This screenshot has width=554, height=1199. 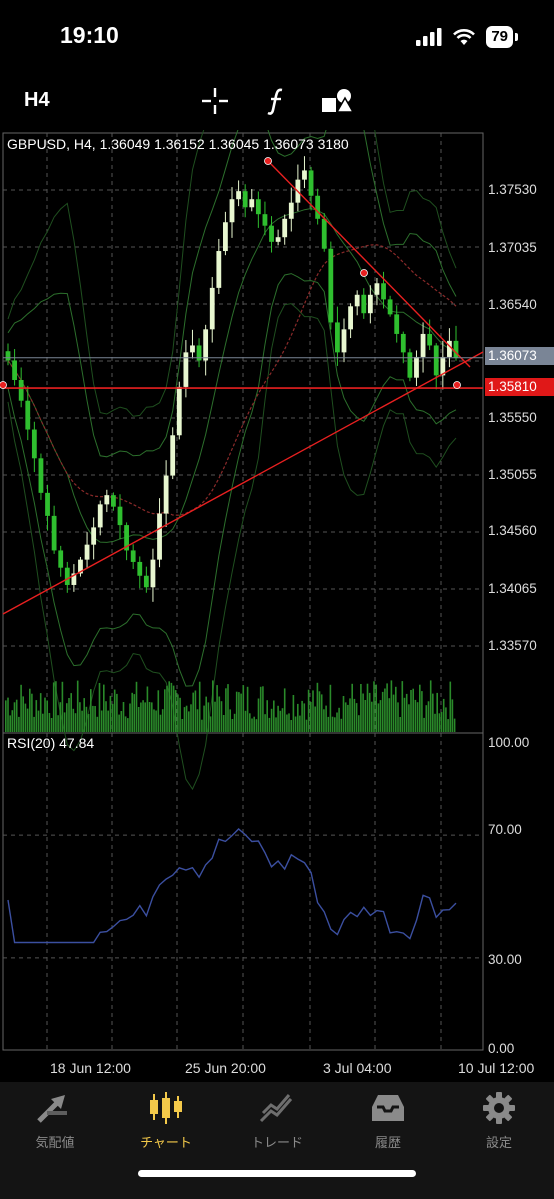 I want to click on battery-icon, so click(x=516, y=37).